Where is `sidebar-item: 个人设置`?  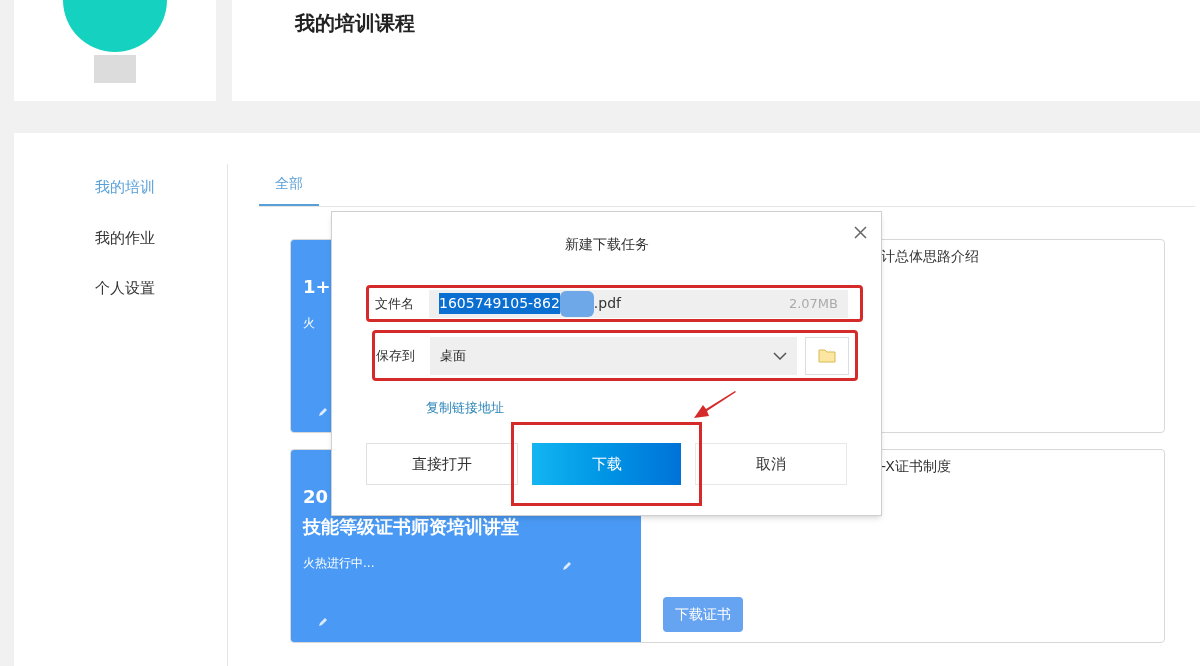 sidebar-item: 个人设置 is located at coordinates (161, 288).